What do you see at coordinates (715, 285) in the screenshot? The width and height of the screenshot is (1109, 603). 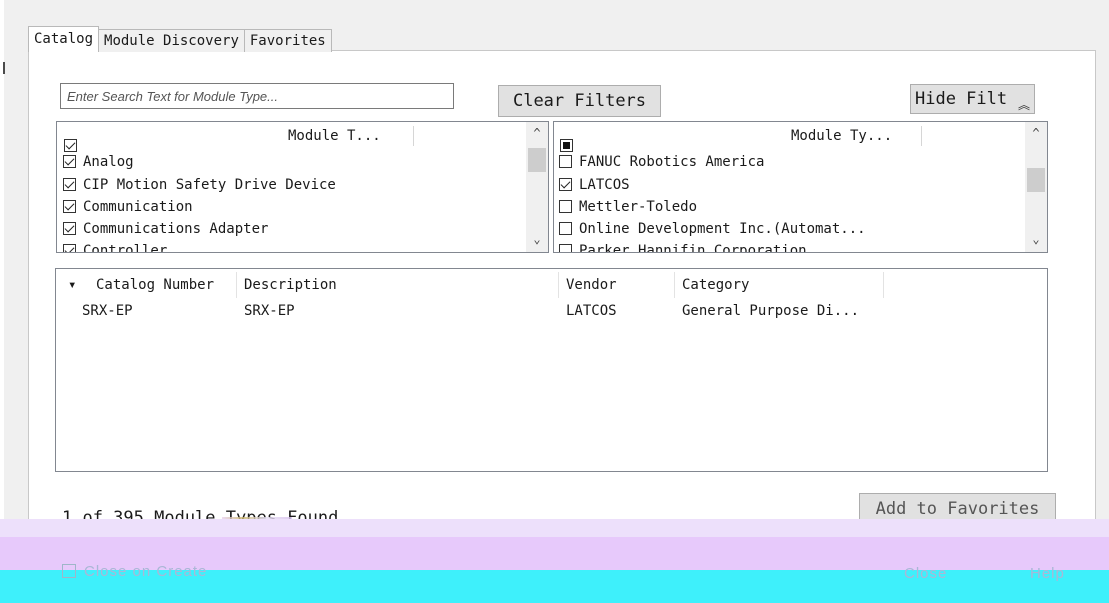 I see `column-header-category: Category` at bounding box center [715, 285].